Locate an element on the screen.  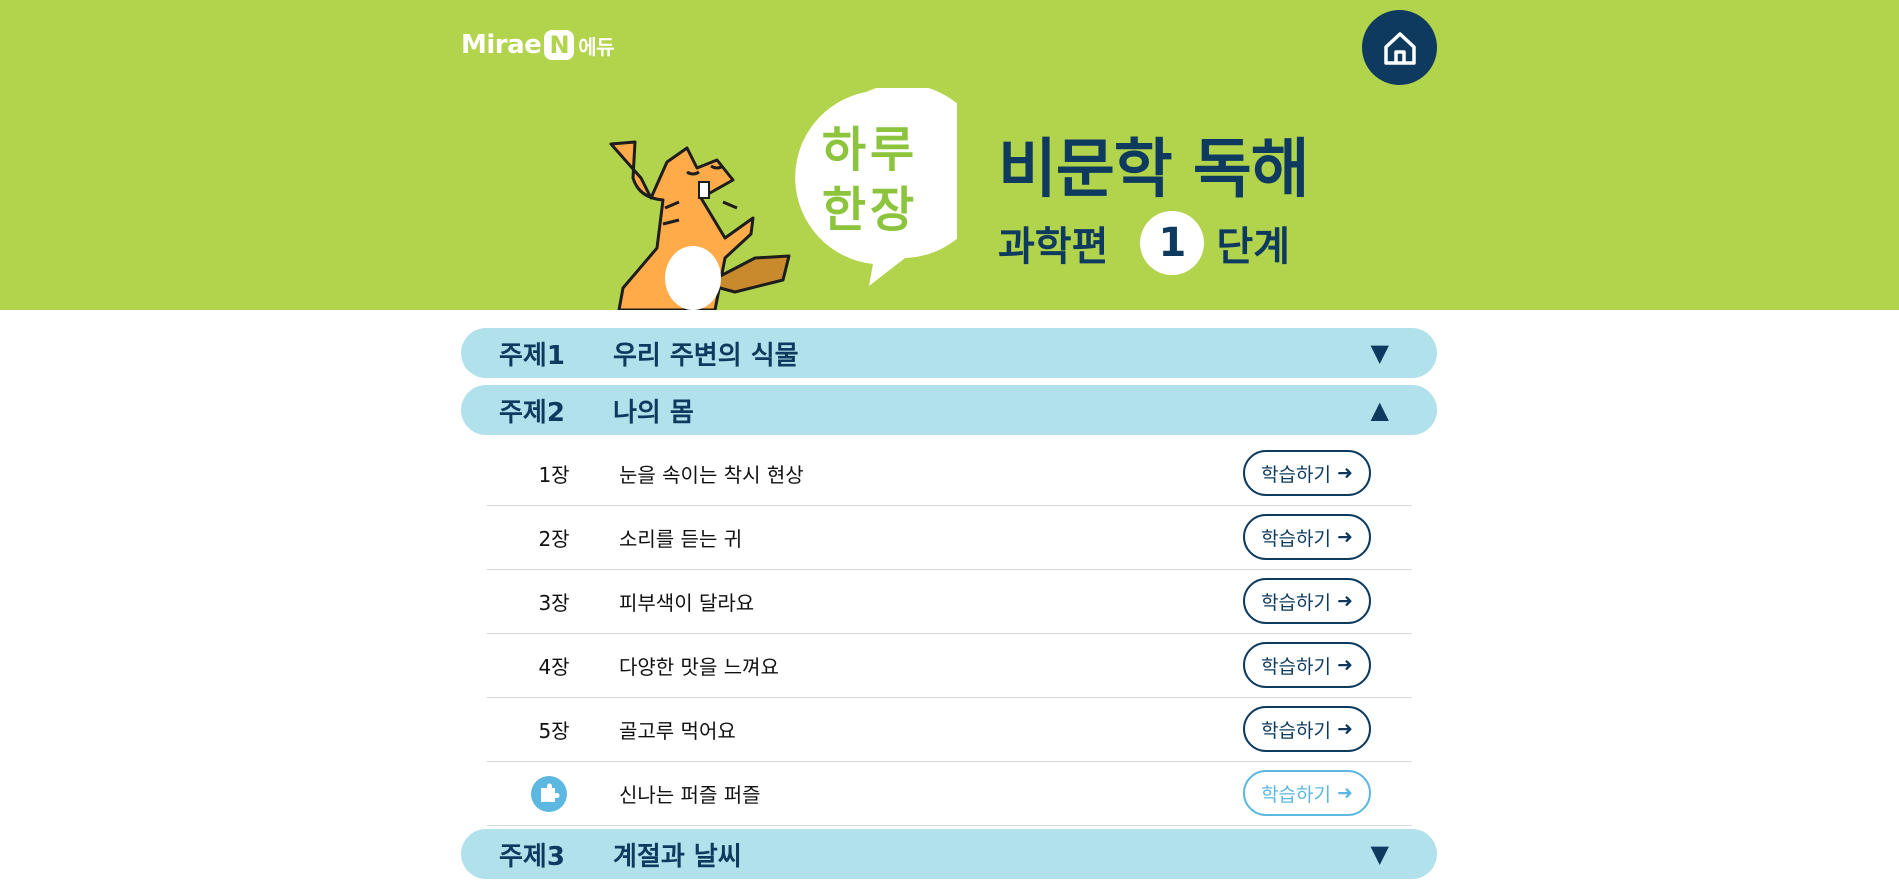
chapter-title: 신나는 퍼즐 퍼즐 is located at coordinates (690, 795).